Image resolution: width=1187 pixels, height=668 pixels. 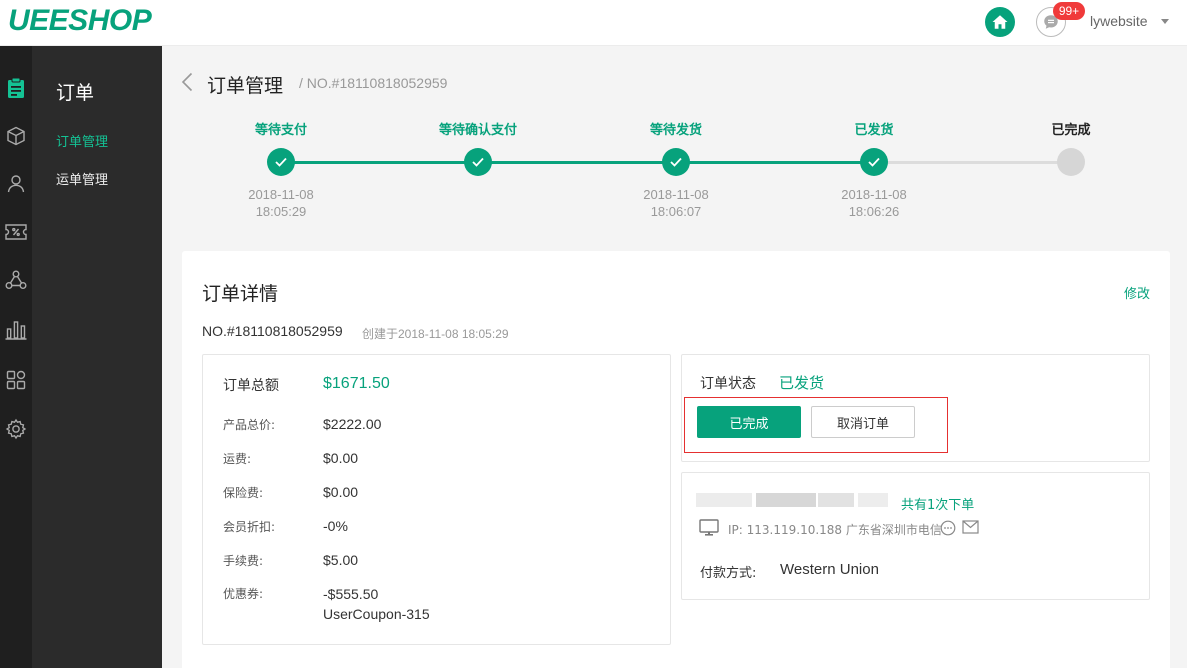 I want to click on member-discount-label: 会员折扣:, so click(x=249, y=527).